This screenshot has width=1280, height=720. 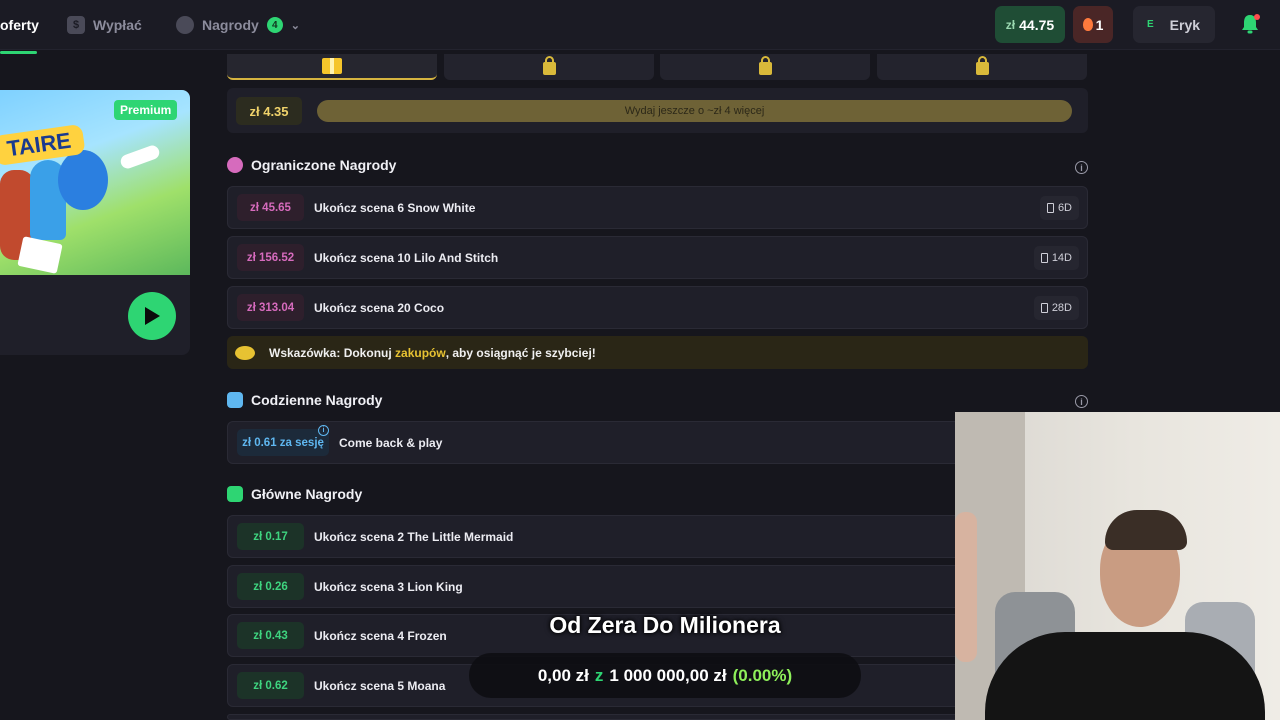 I want to click on balance-value: 44.75, so click(x=1037, y=24).